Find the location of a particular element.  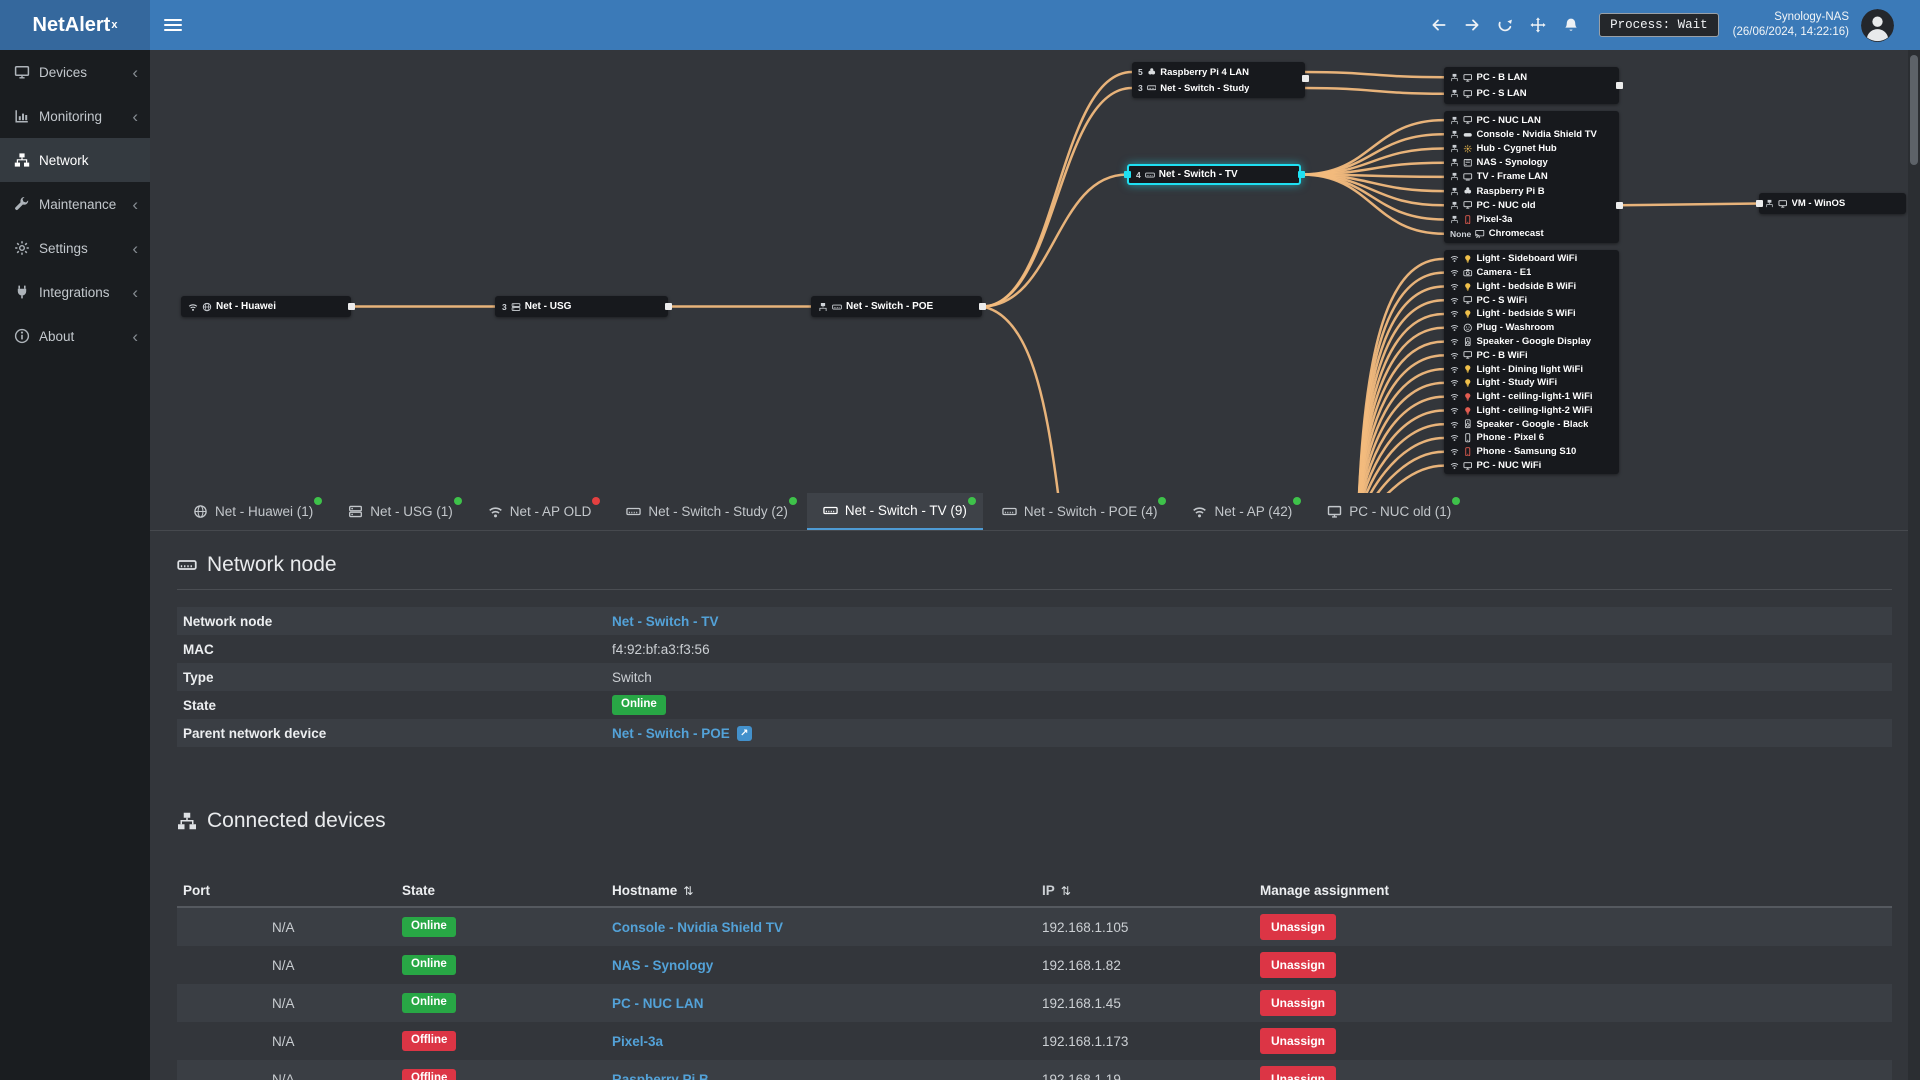

hostname-link: Raspberry Pi B is located at coordinates (660, 1076).